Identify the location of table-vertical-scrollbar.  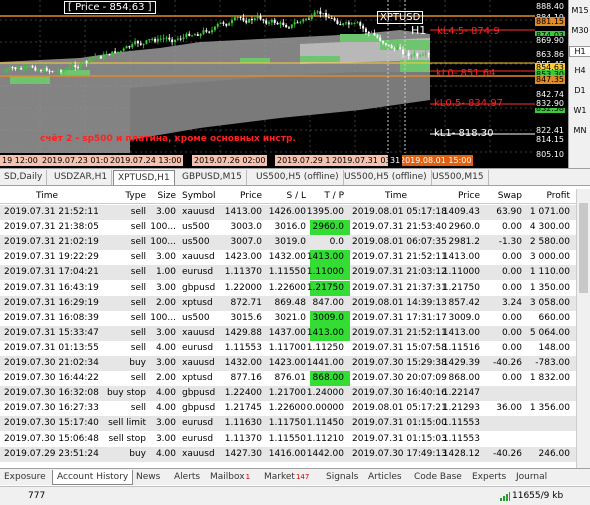
(583, 328).